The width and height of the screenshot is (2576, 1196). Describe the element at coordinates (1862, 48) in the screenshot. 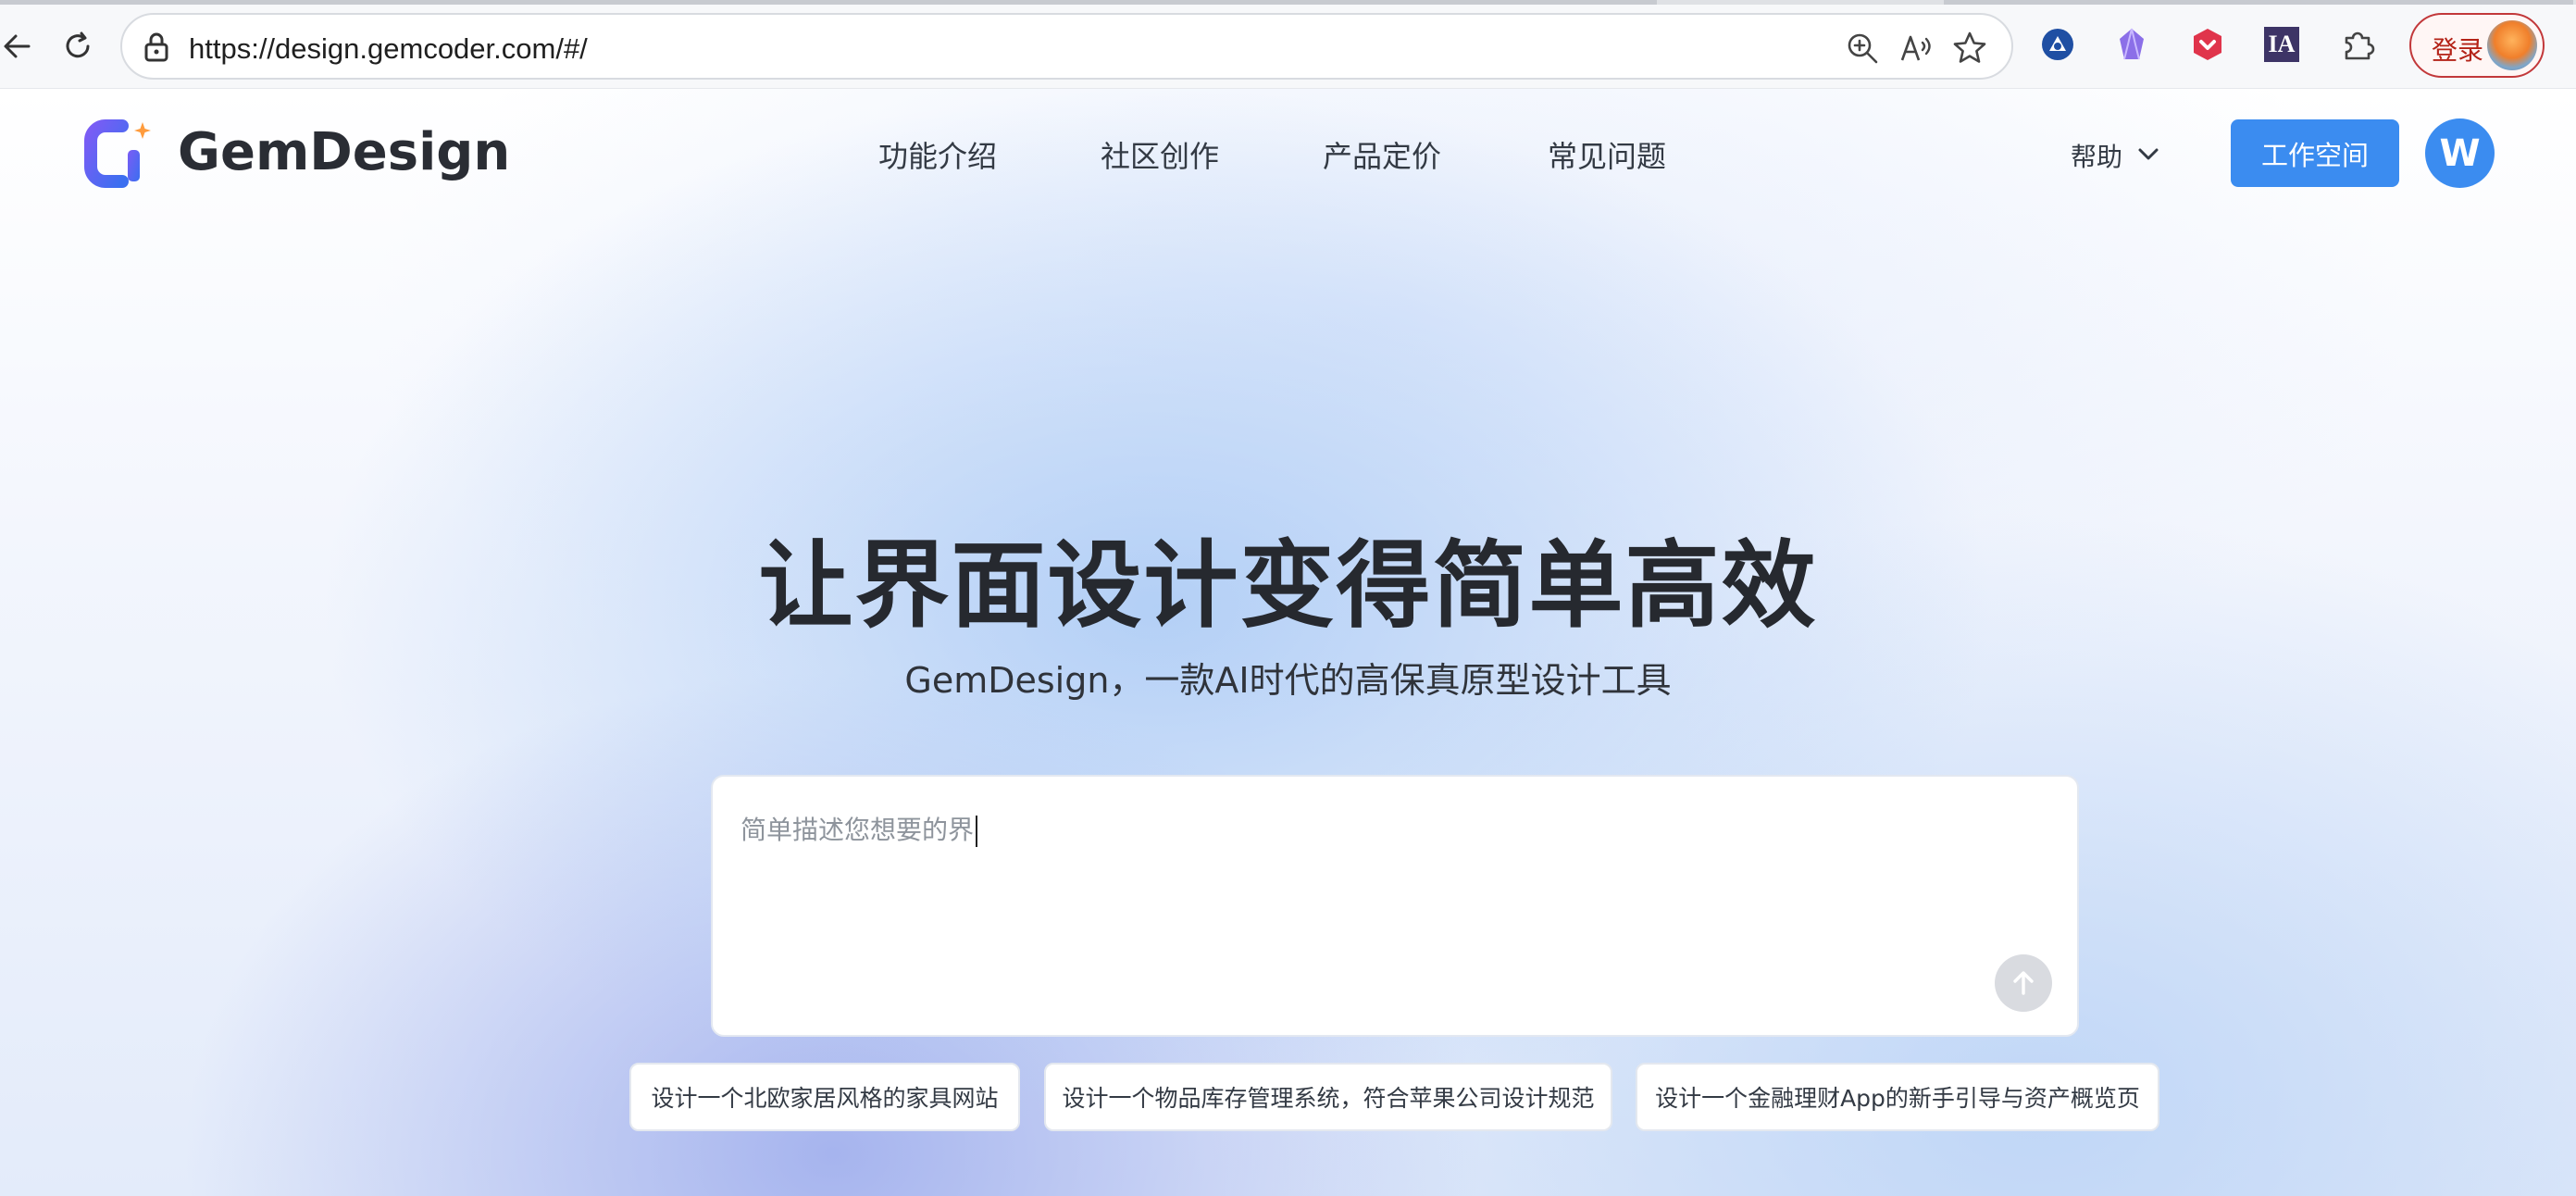

I see `zoom-icon` at that location.